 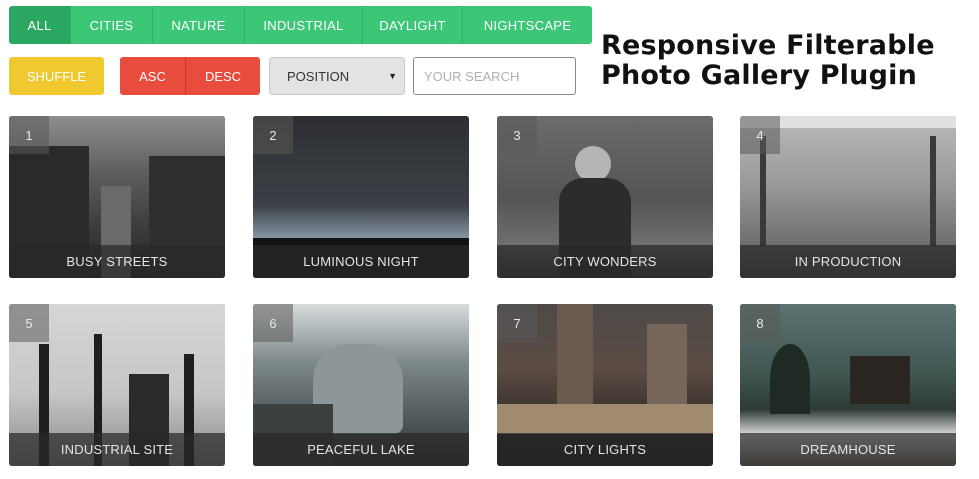 I want to click on shuffle-button: SHUFFLE, so click(x=56, y=76).